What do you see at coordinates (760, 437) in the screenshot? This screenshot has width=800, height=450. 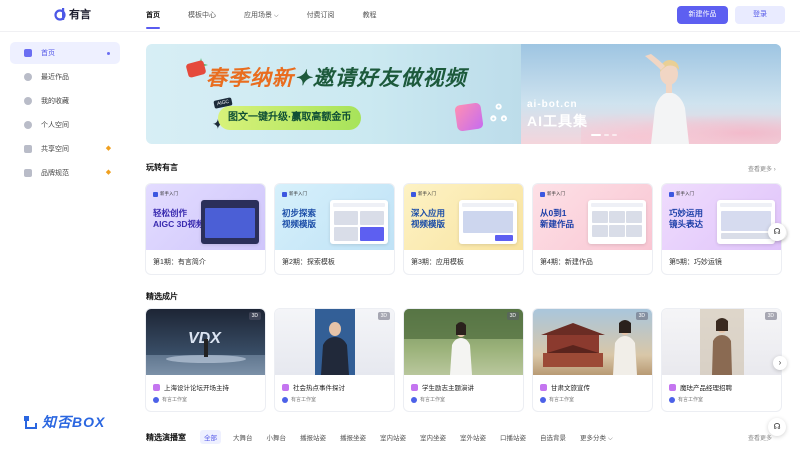 I see `see-more-studio: 查看更多` at bounding box center [760, 437].